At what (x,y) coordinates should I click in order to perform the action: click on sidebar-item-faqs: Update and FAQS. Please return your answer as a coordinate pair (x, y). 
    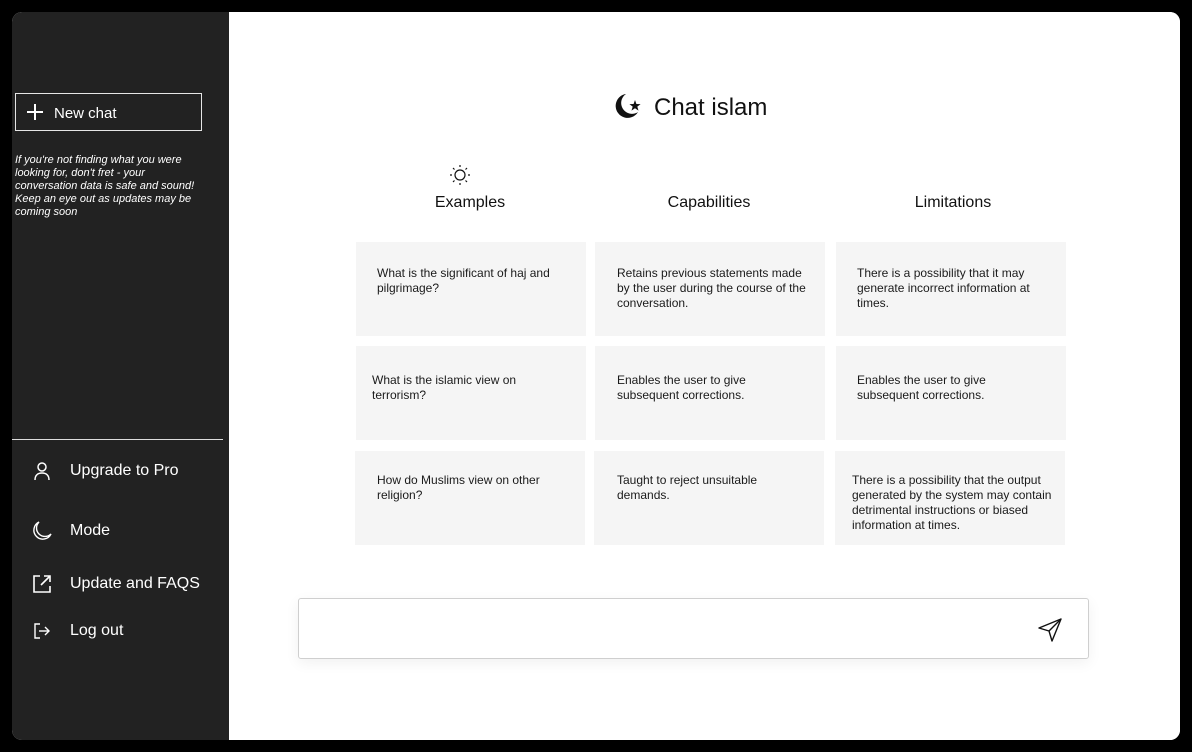
    Looking at the image, I should click on (115, 584).